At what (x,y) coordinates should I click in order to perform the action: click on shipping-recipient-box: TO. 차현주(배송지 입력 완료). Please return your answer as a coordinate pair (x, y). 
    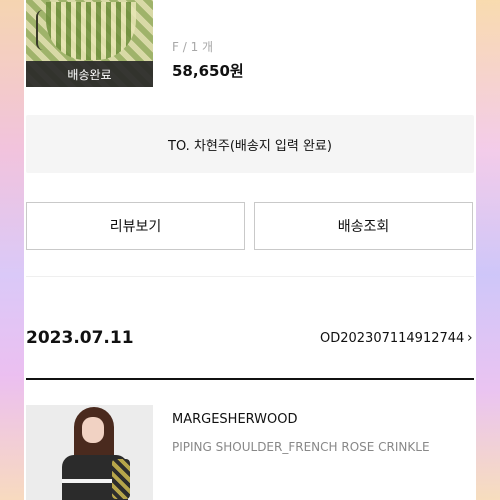
    Looking at the image, I should click on (250, 144).